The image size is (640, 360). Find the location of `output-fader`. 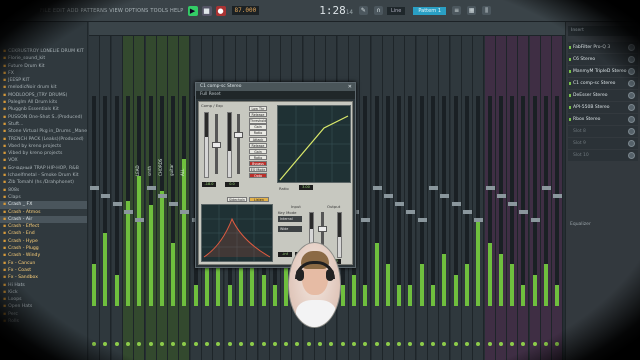

output-fader is located at coordinates (322, 229).